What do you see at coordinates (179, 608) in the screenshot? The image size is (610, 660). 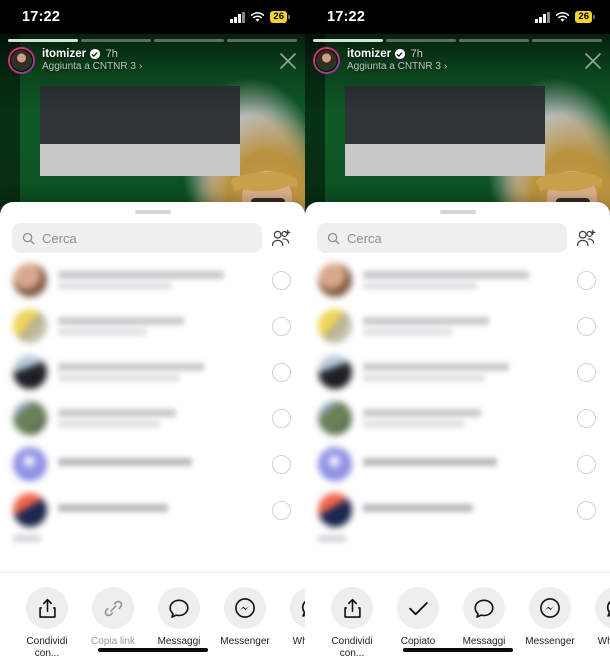 I see `messages-bubble-icon` at bounding box center [179, 608].